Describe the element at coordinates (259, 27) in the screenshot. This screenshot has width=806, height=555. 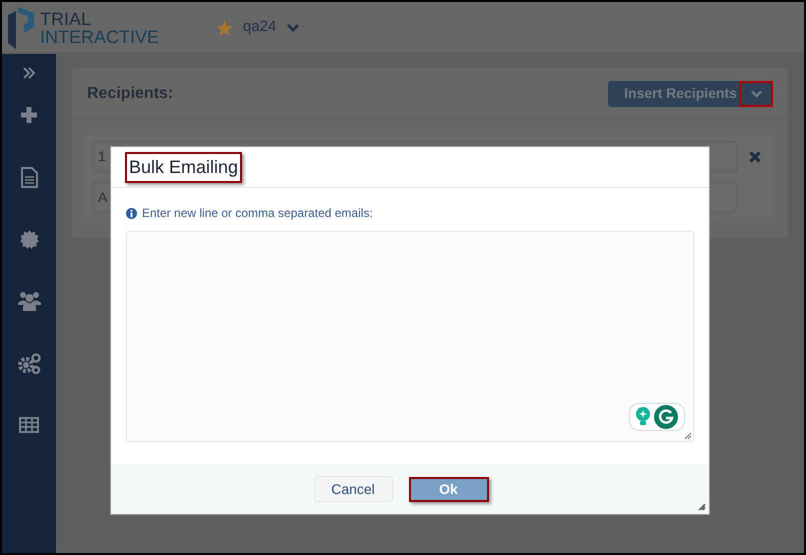
I see `project-name: qa24` at that location.